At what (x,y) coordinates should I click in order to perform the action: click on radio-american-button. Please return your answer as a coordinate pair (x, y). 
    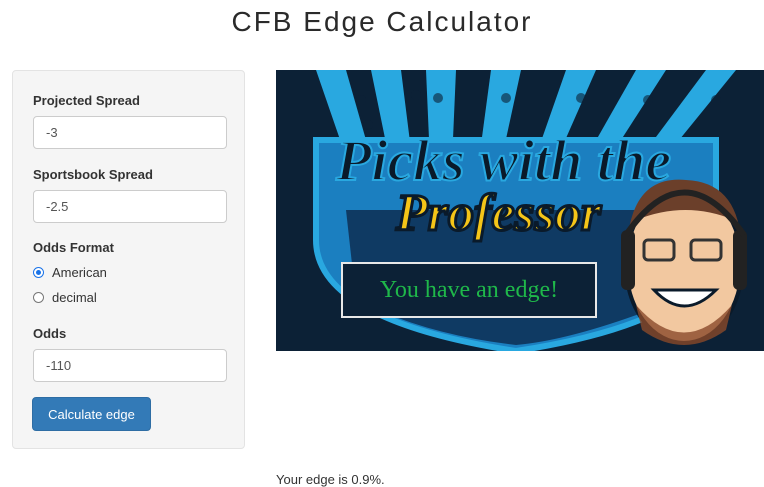
    Looking at the image, I should click on (38, 272).